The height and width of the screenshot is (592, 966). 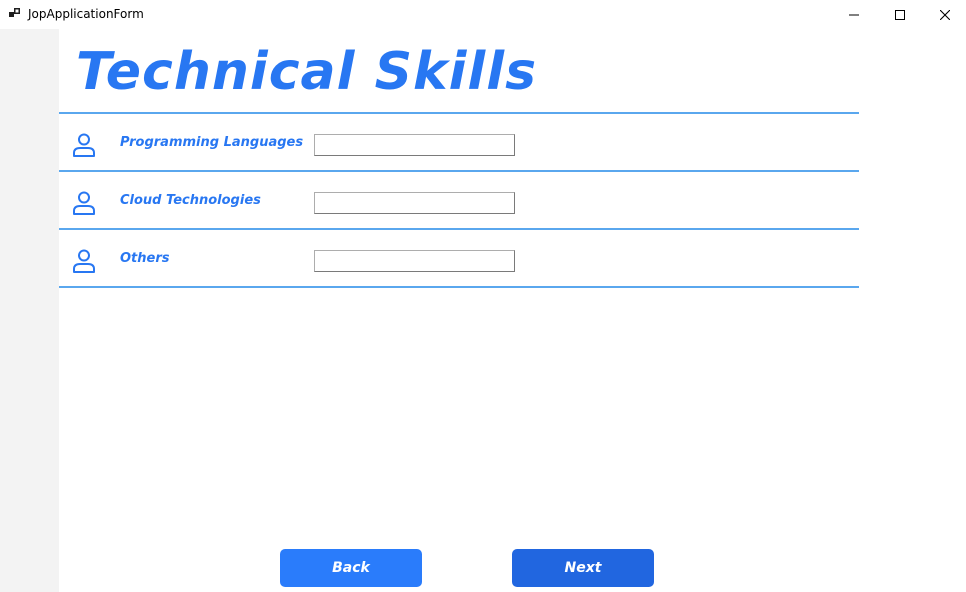 What do you see at coordinates (29, 310) in the screenshot?
I see `left-sidebar` at bounding box center [29, 310].